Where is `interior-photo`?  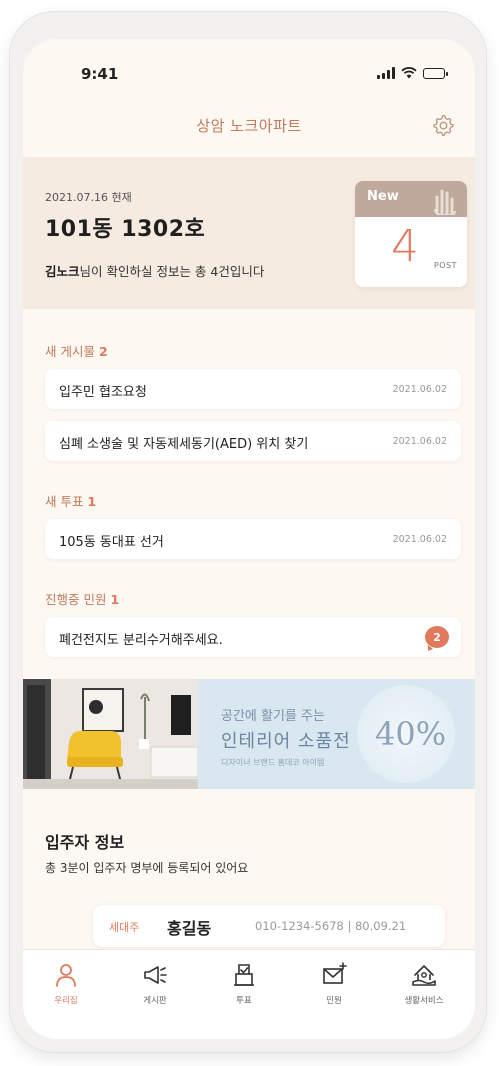 interior-photo is located at coordinates (110, 734).